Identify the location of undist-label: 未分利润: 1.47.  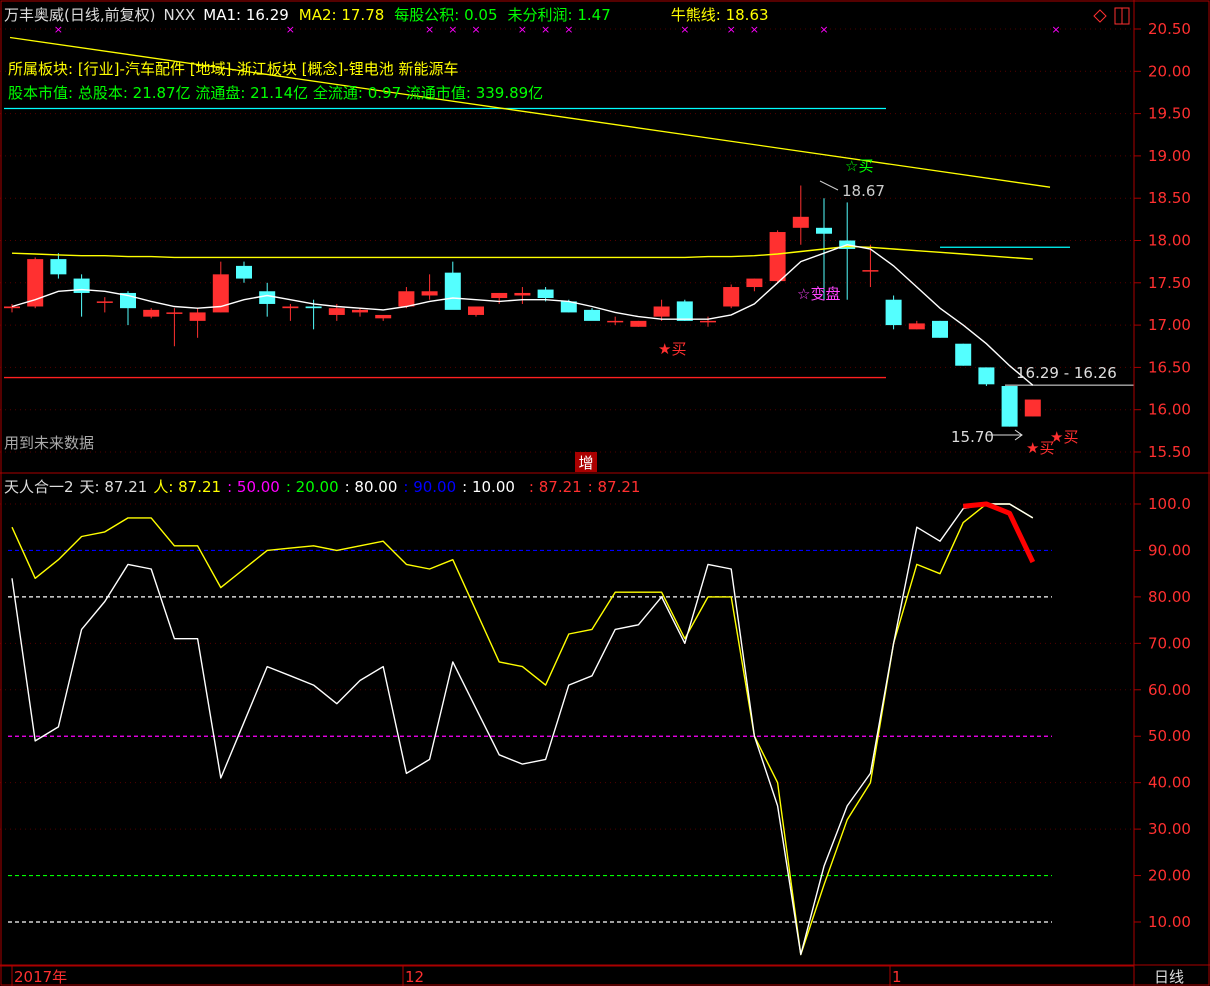
(559, 15).